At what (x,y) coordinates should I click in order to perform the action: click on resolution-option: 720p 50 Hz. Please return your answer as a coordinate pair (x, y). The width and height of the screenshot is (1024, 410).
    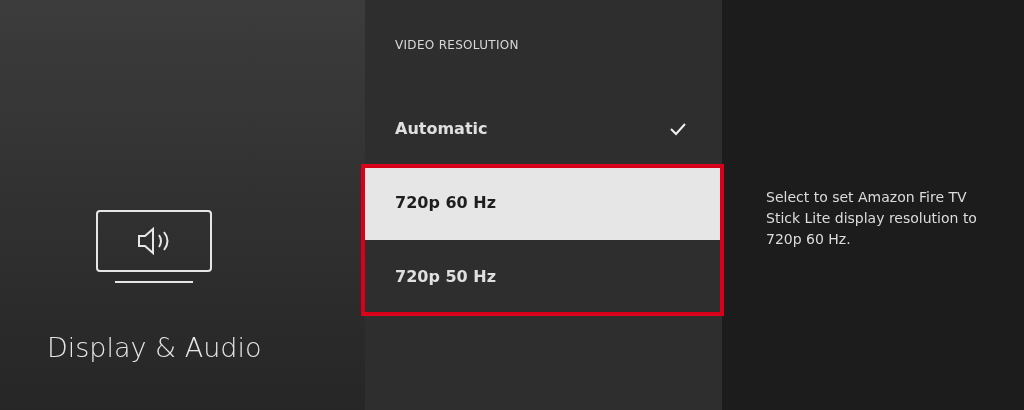
    Looking at the image, I should click on (543, 277).